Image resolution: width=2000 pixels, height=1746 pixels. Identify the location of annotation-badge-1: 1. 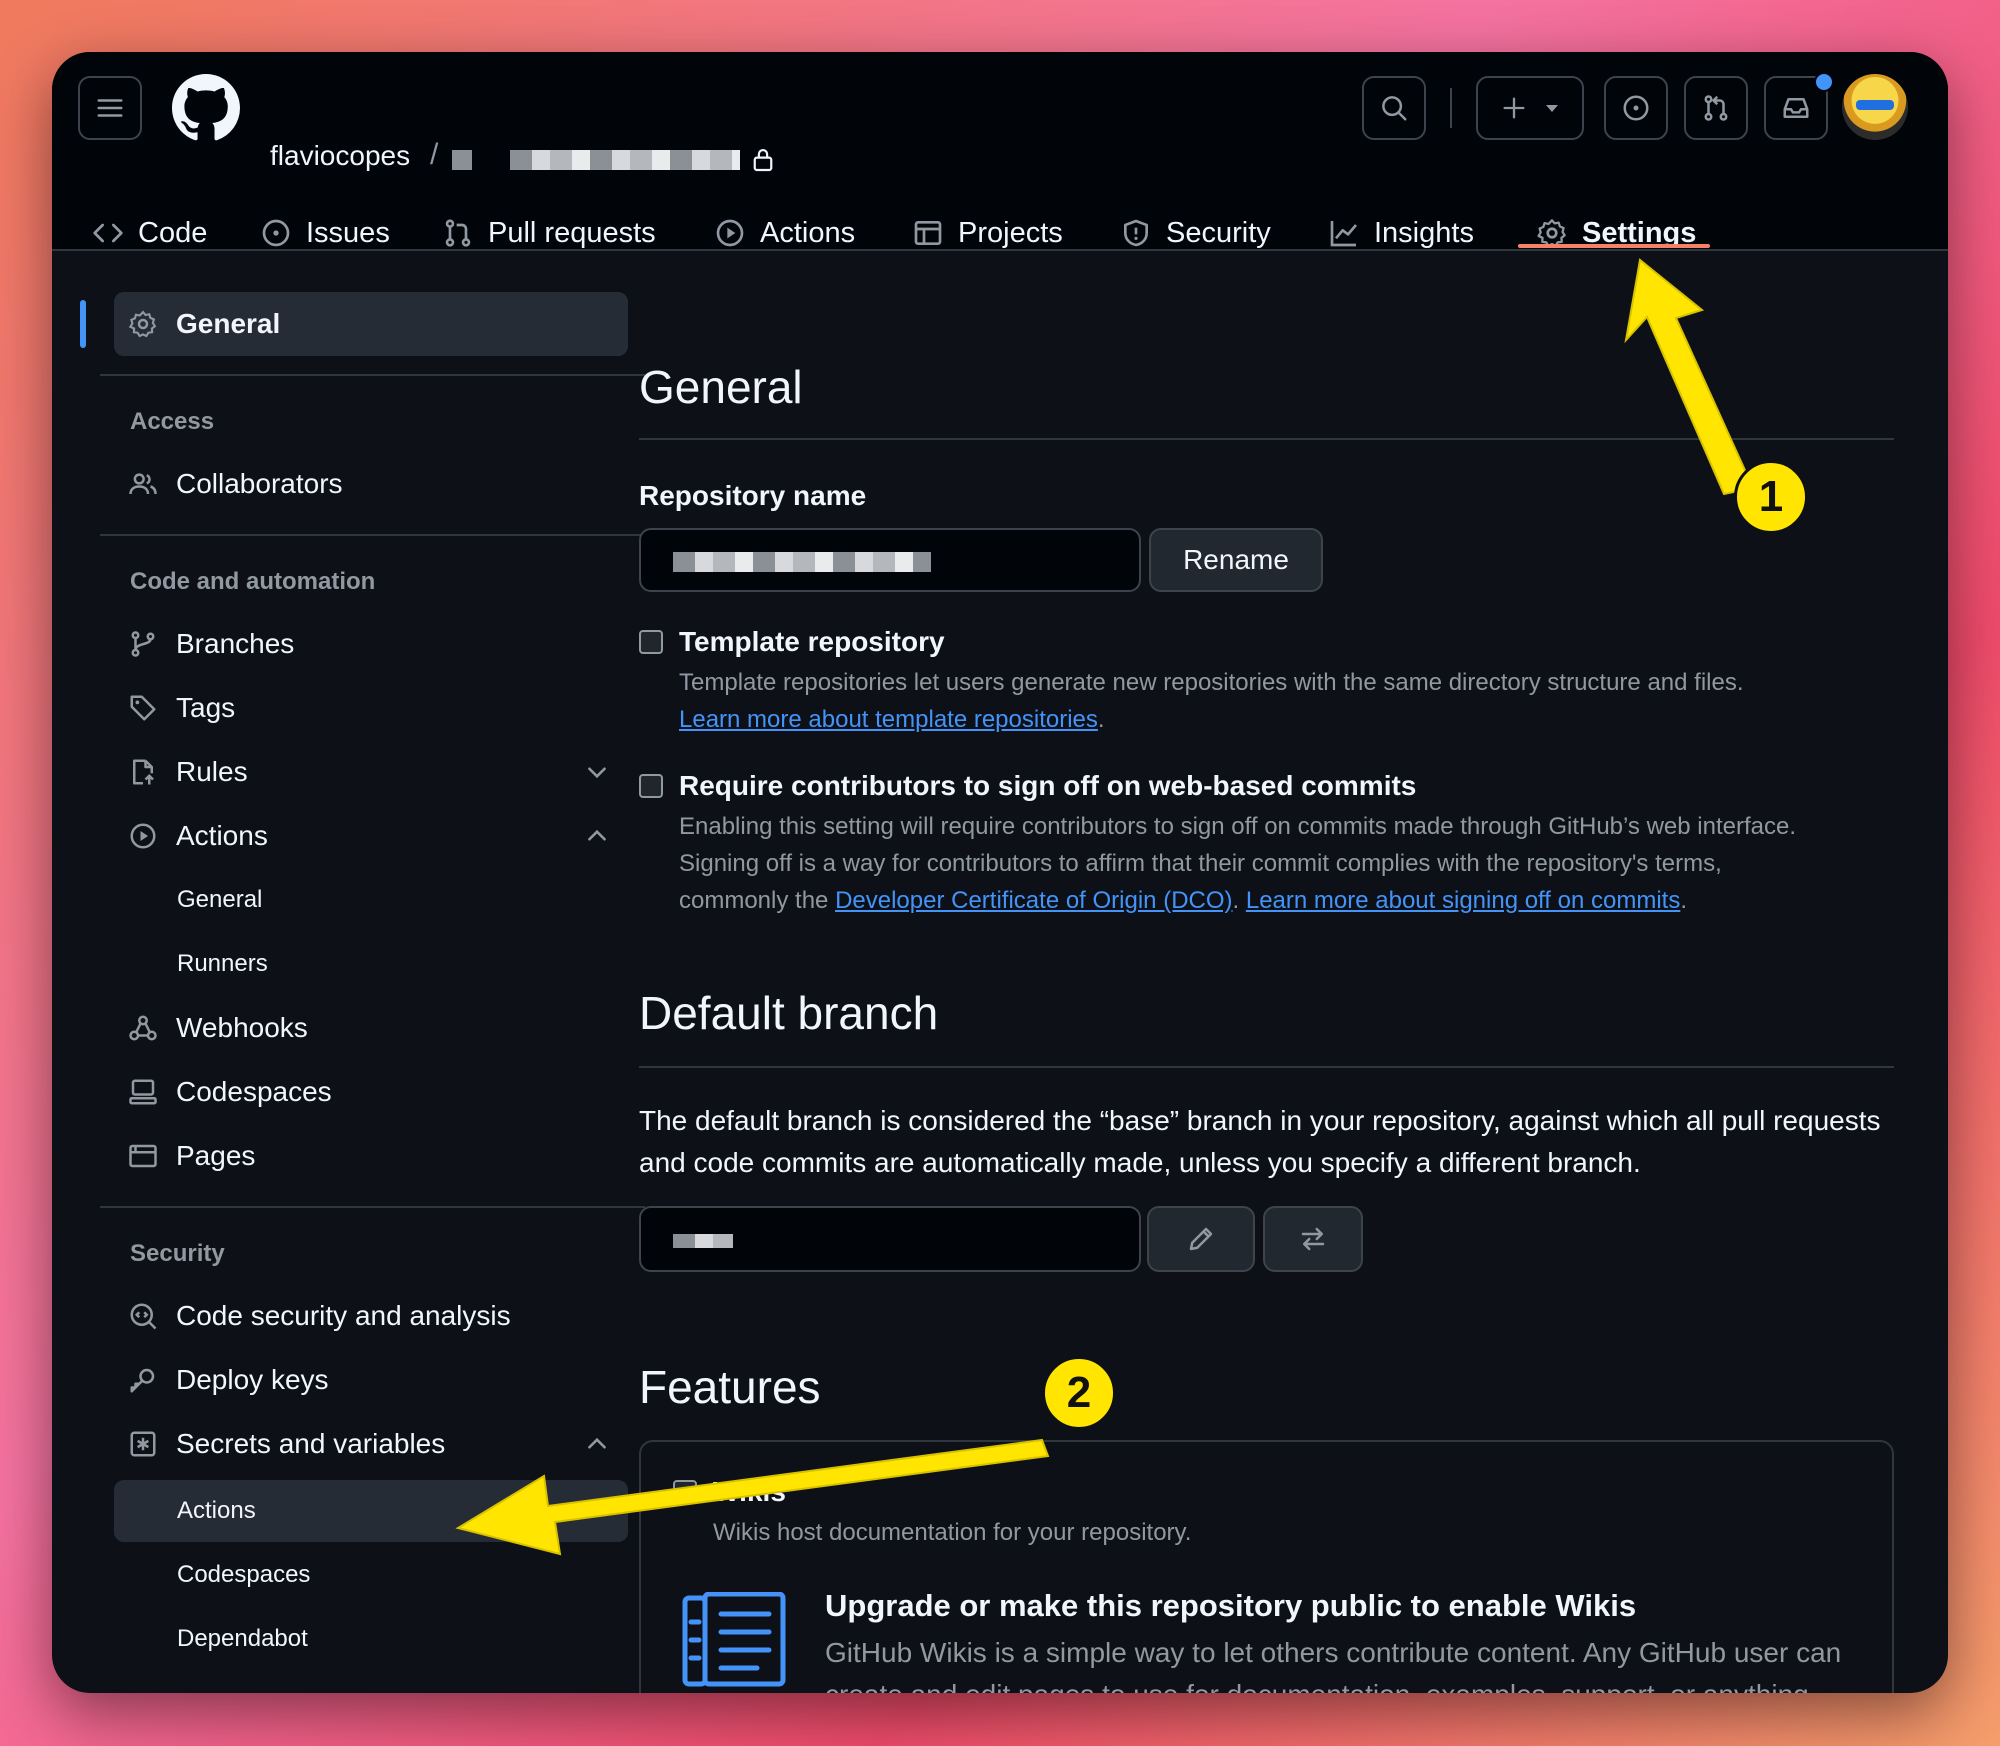
(1771, 497).